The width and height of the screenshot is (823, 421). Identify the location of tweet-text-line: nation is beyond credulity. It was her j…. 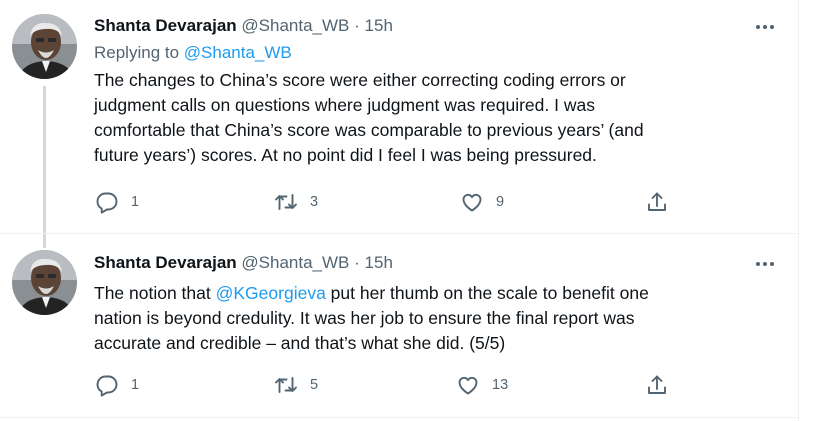
(364, 318).